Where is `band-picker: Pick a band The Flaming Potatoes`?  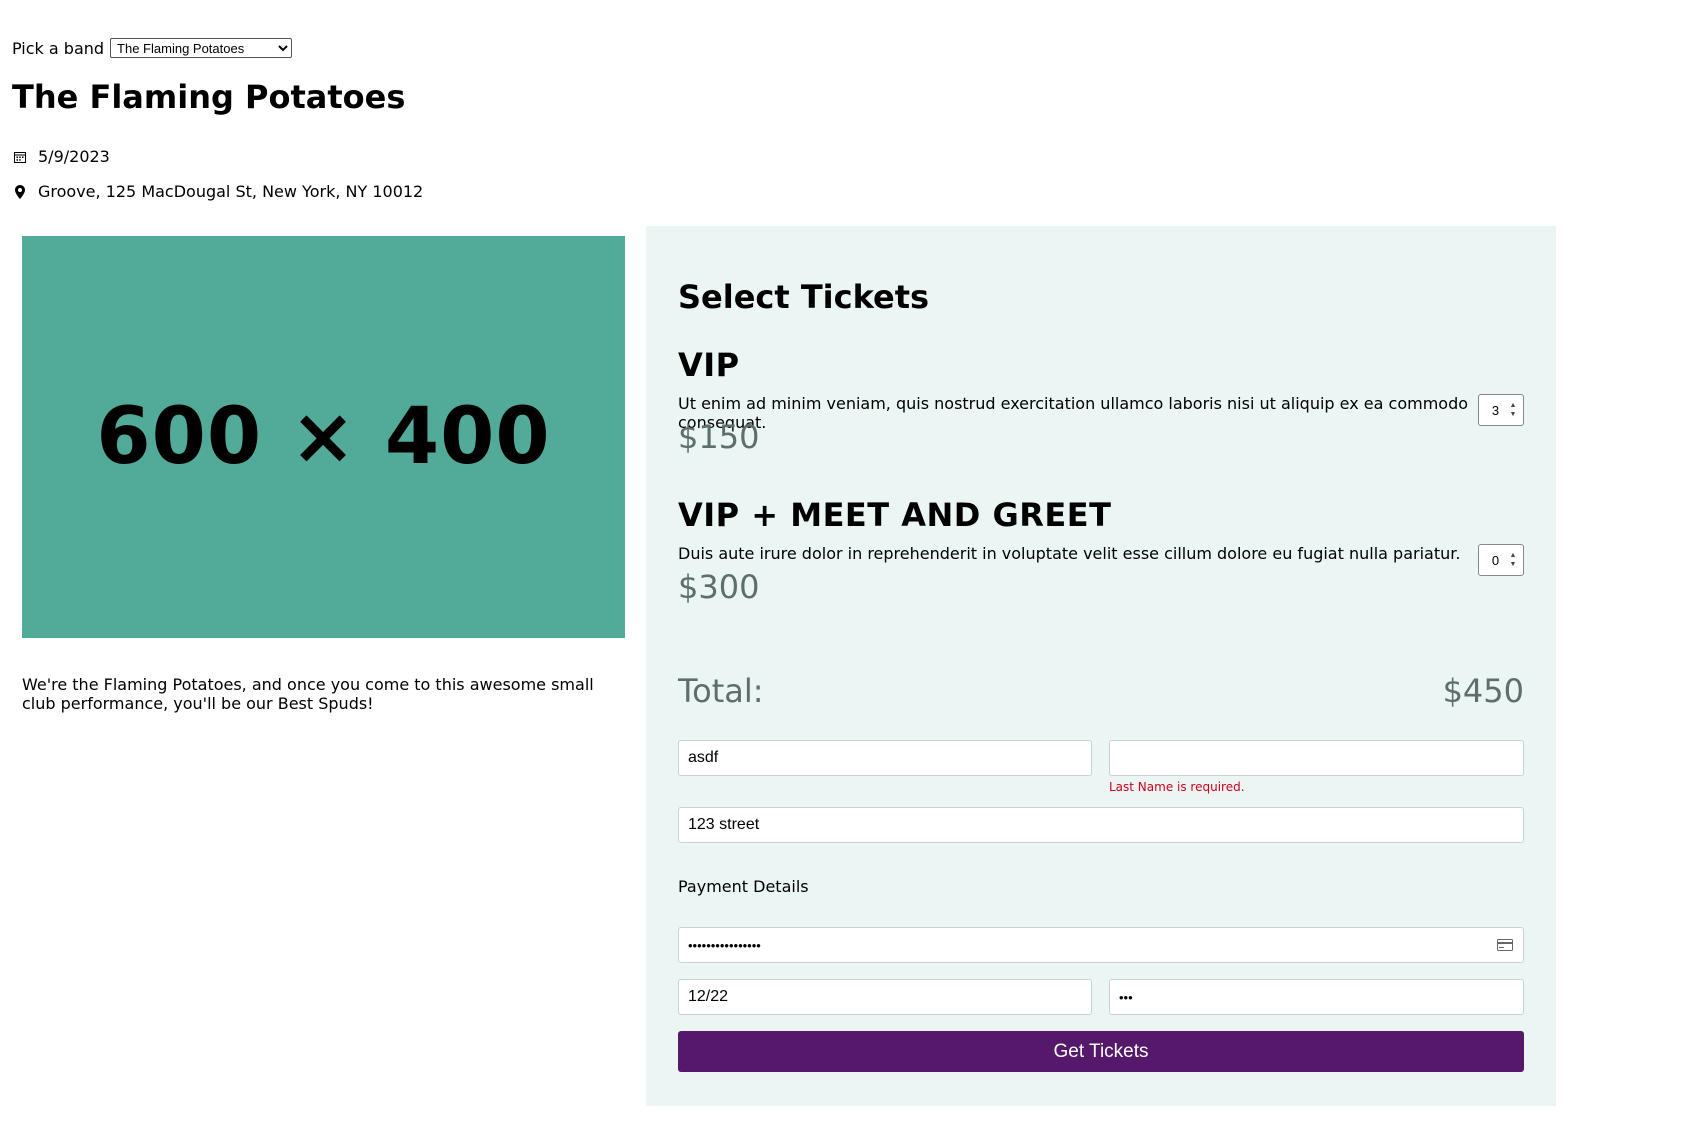 band-picker: Pick a band The Flaming Potatoes is located at coordinates (152, 48).